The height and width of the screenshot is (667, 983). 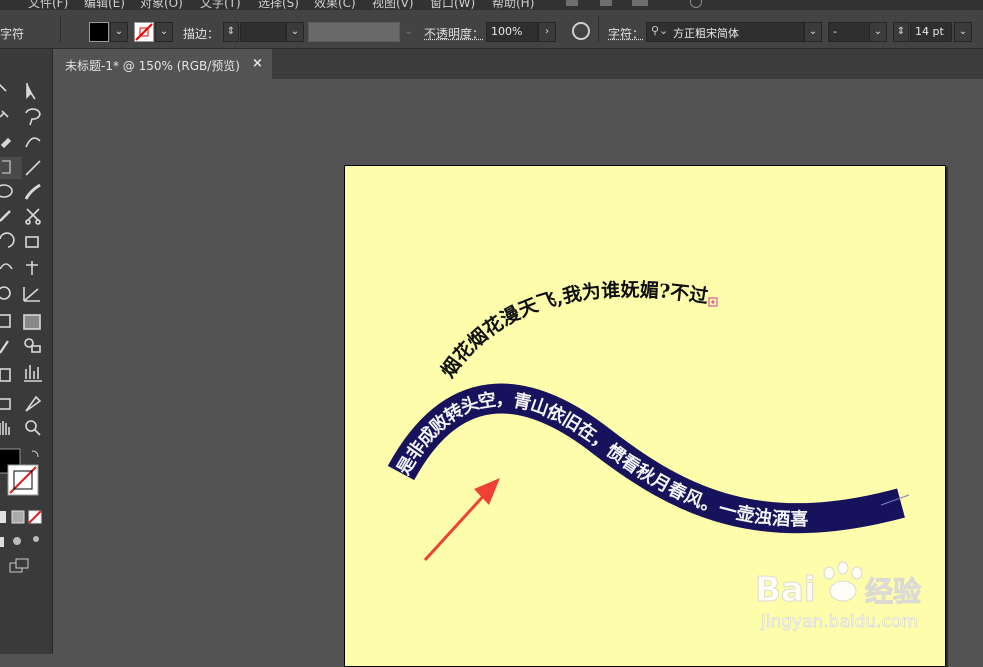 I want to click on blend-tool, so click(x=33, y=348).